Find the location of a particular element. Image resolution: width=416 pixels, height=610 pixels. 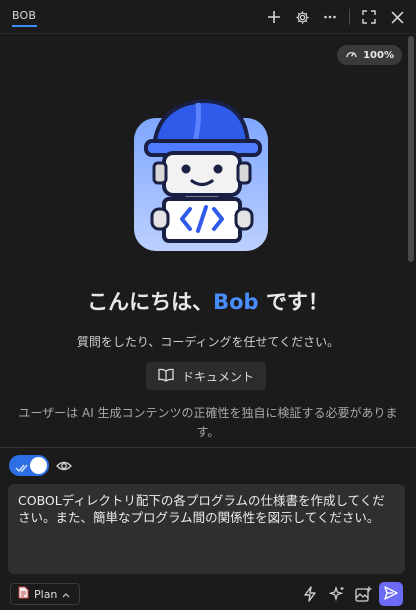

double-check-icon is located at coordinates (23, 468).